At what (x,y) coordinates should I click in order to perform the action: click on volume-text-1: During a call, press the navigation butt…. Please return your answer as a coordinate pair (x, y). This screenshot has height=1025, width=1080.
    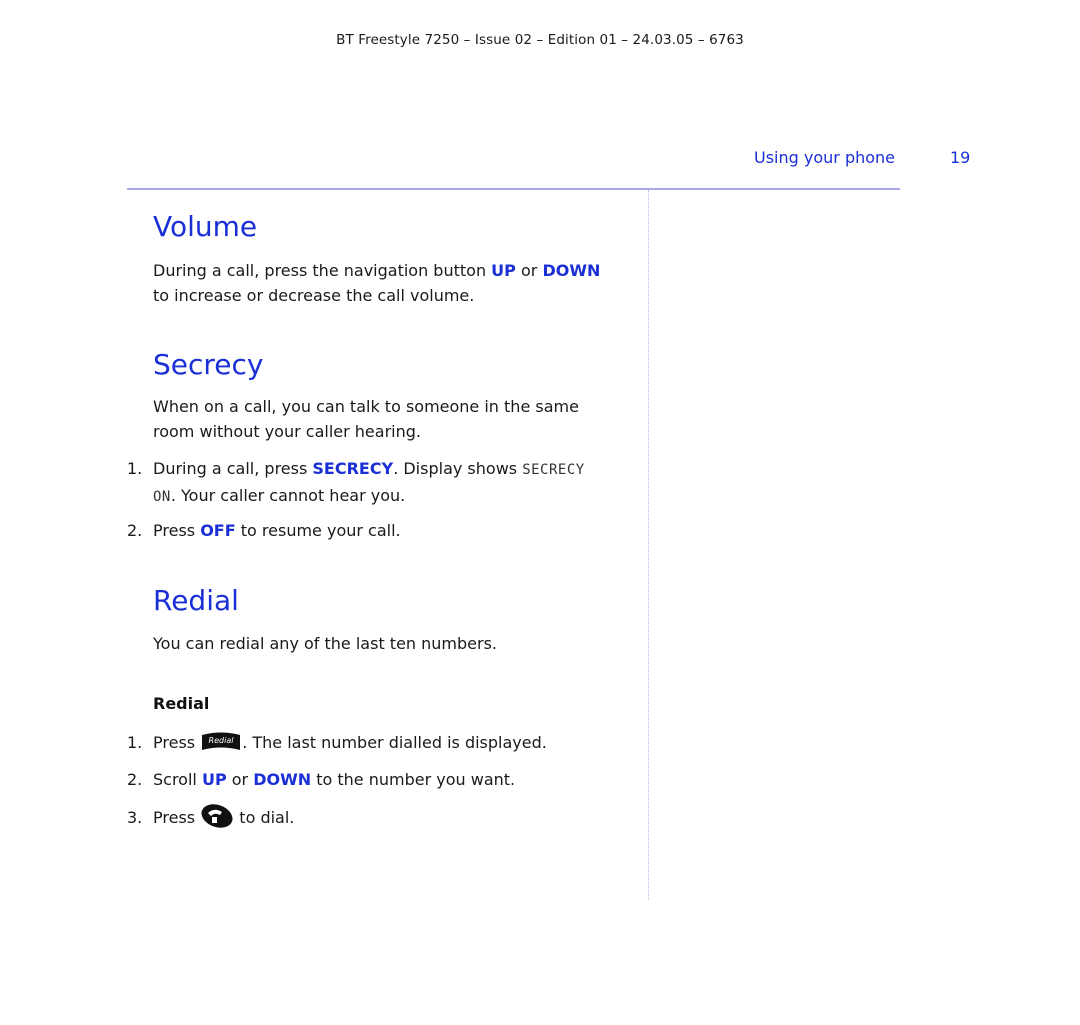
    Looking at the image, I should click on (322, 270).